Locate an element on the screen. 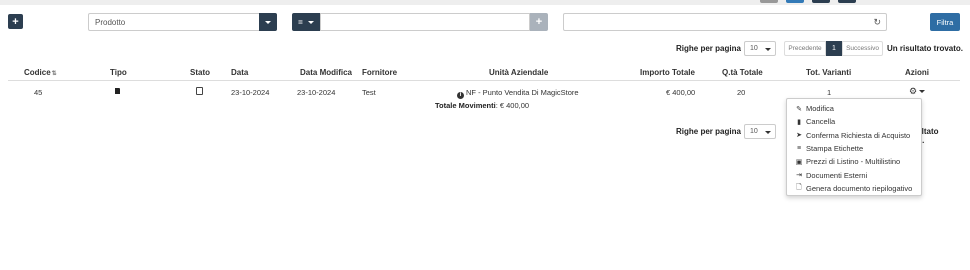 This screenshot has width=970, height=270. cell-data-modifica: 23-10-2024 is located at coordinates (316, 92).